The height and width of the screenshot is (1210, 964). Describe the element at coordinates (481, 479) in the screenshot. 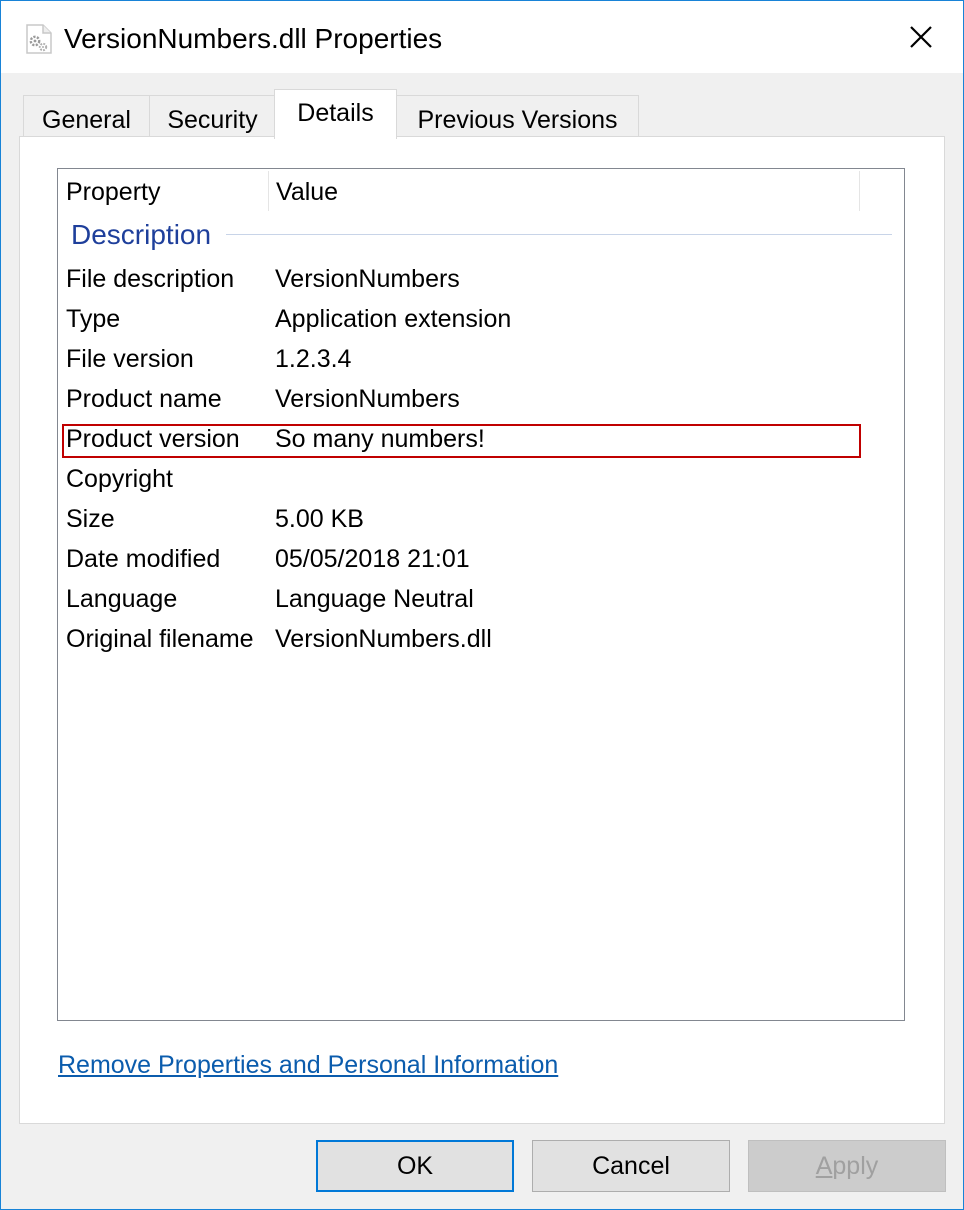

I see `table-row: Copyright` at that location.